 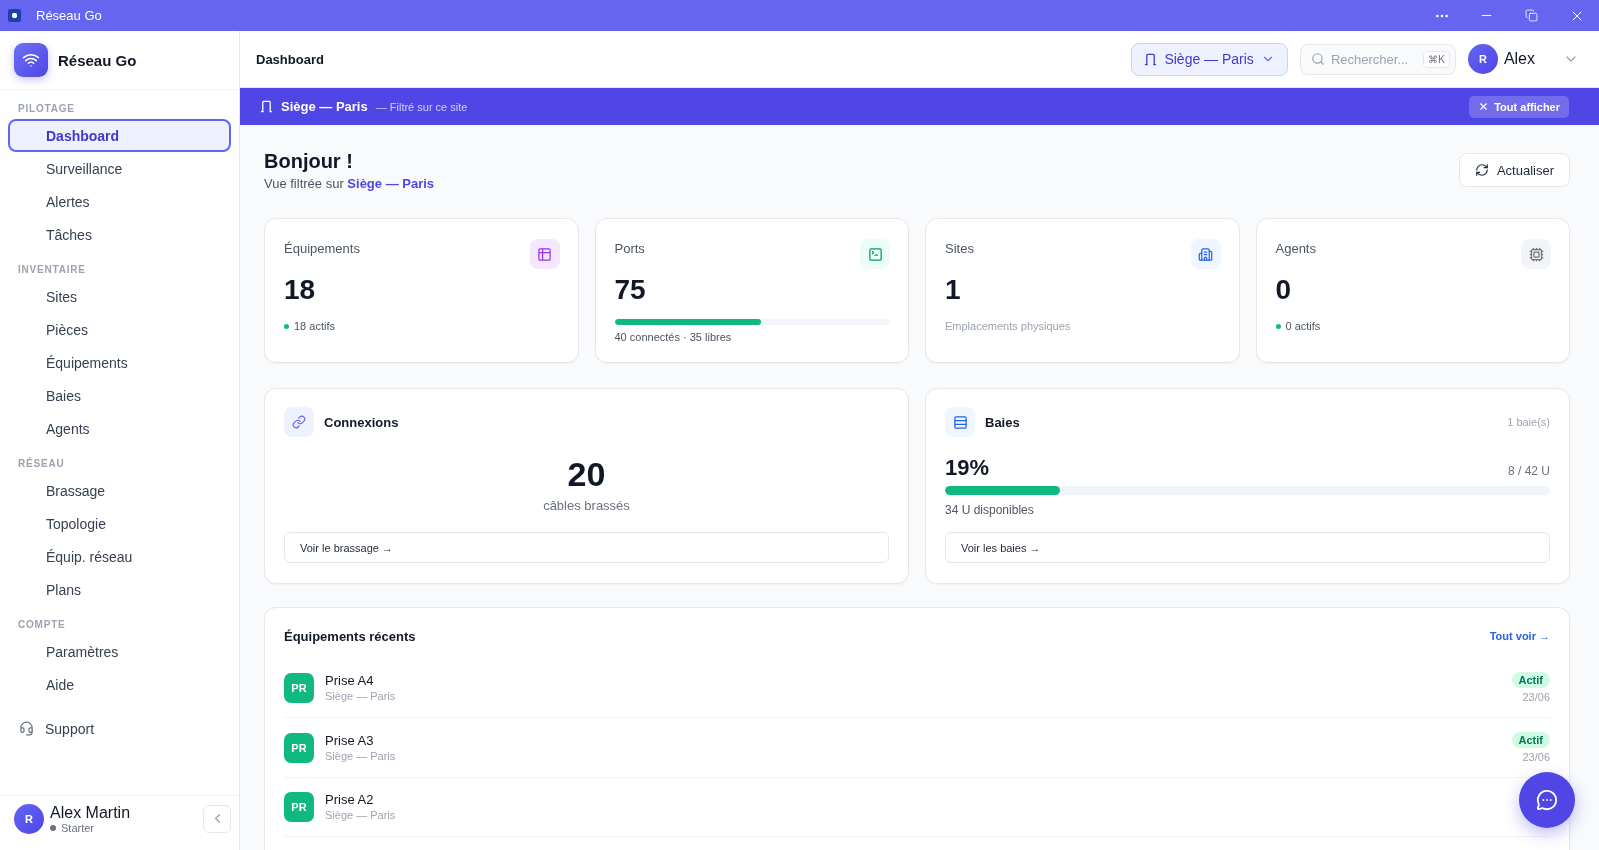 What do you see at coordinates (1008, 326) in the screenshot?
I see `stat-note: Emplacements physiques` at bounding box center [1008, 326].